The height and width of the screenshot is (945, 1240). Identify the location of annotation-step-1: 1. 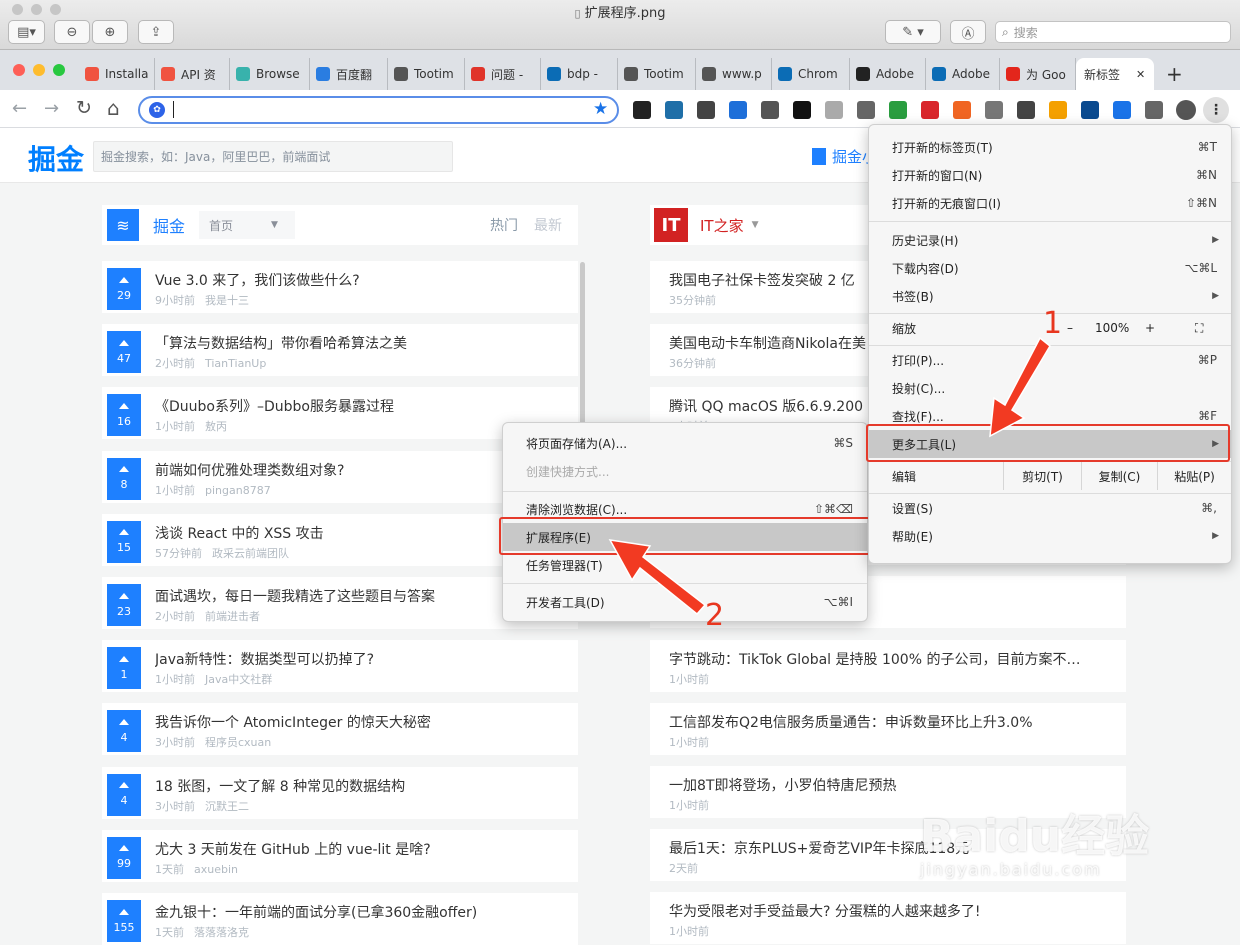
(1053, 323).